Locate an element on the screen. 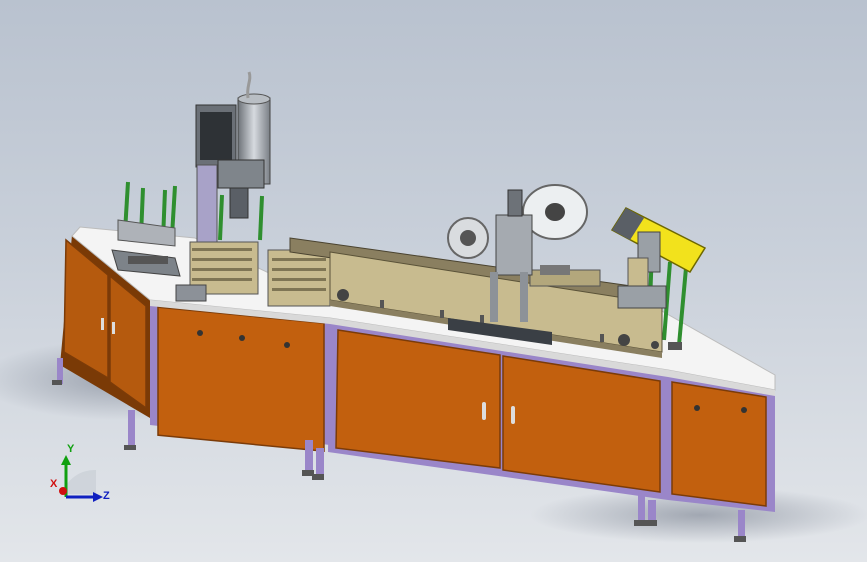  vertical-press-unit is located at coordinates (233, 158).